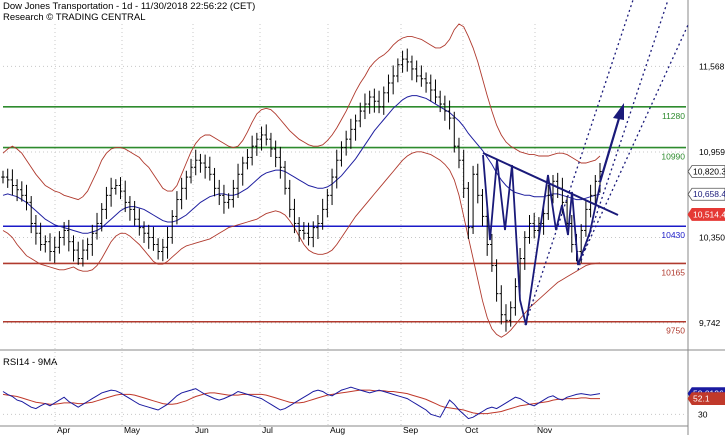 This screenshot has height=435, width=725. Describe the element at coordinates (709, 171) in the screenshot. I see `price-tag-label: 10,820.3` at that location.